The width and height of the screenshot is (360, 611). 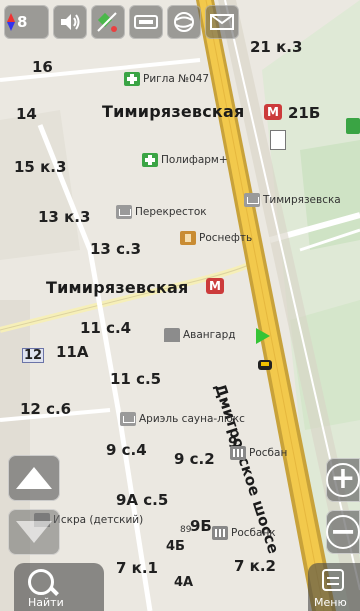 I want to click on poi-label: Авангард, so click(x=209, y=335).